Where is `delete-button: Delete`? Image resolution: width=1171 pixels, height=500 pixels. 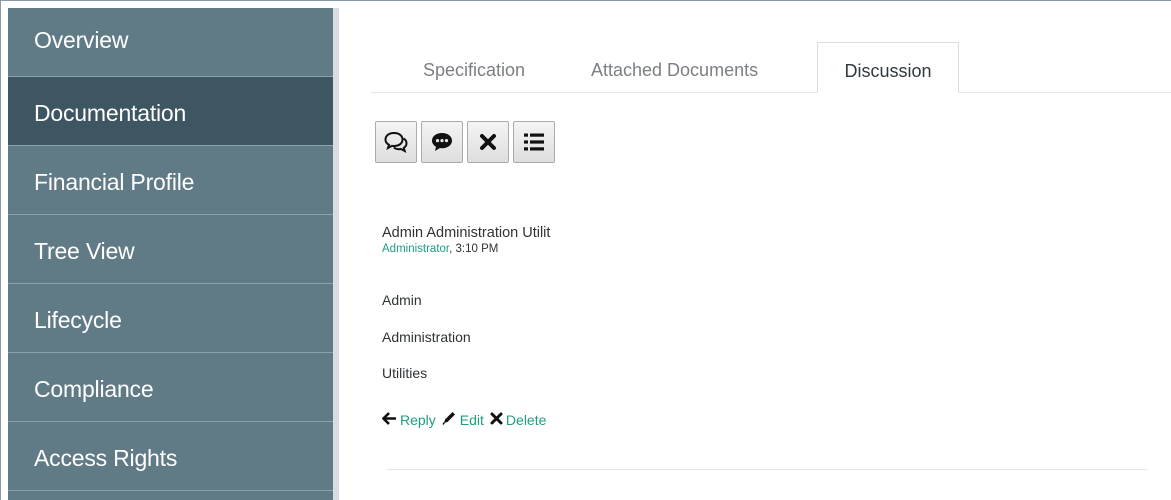
delete-button: Delete is located at coordinates (518, 420).